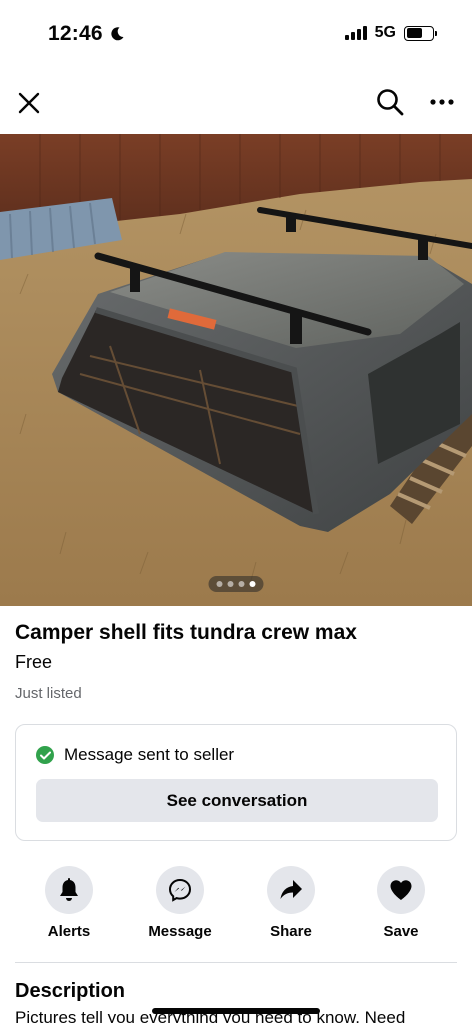 This screenshot has height=1023, width=472. Describe the element at coordinates (117, 34) in the screenshot. I see `moon-icon` at that location.